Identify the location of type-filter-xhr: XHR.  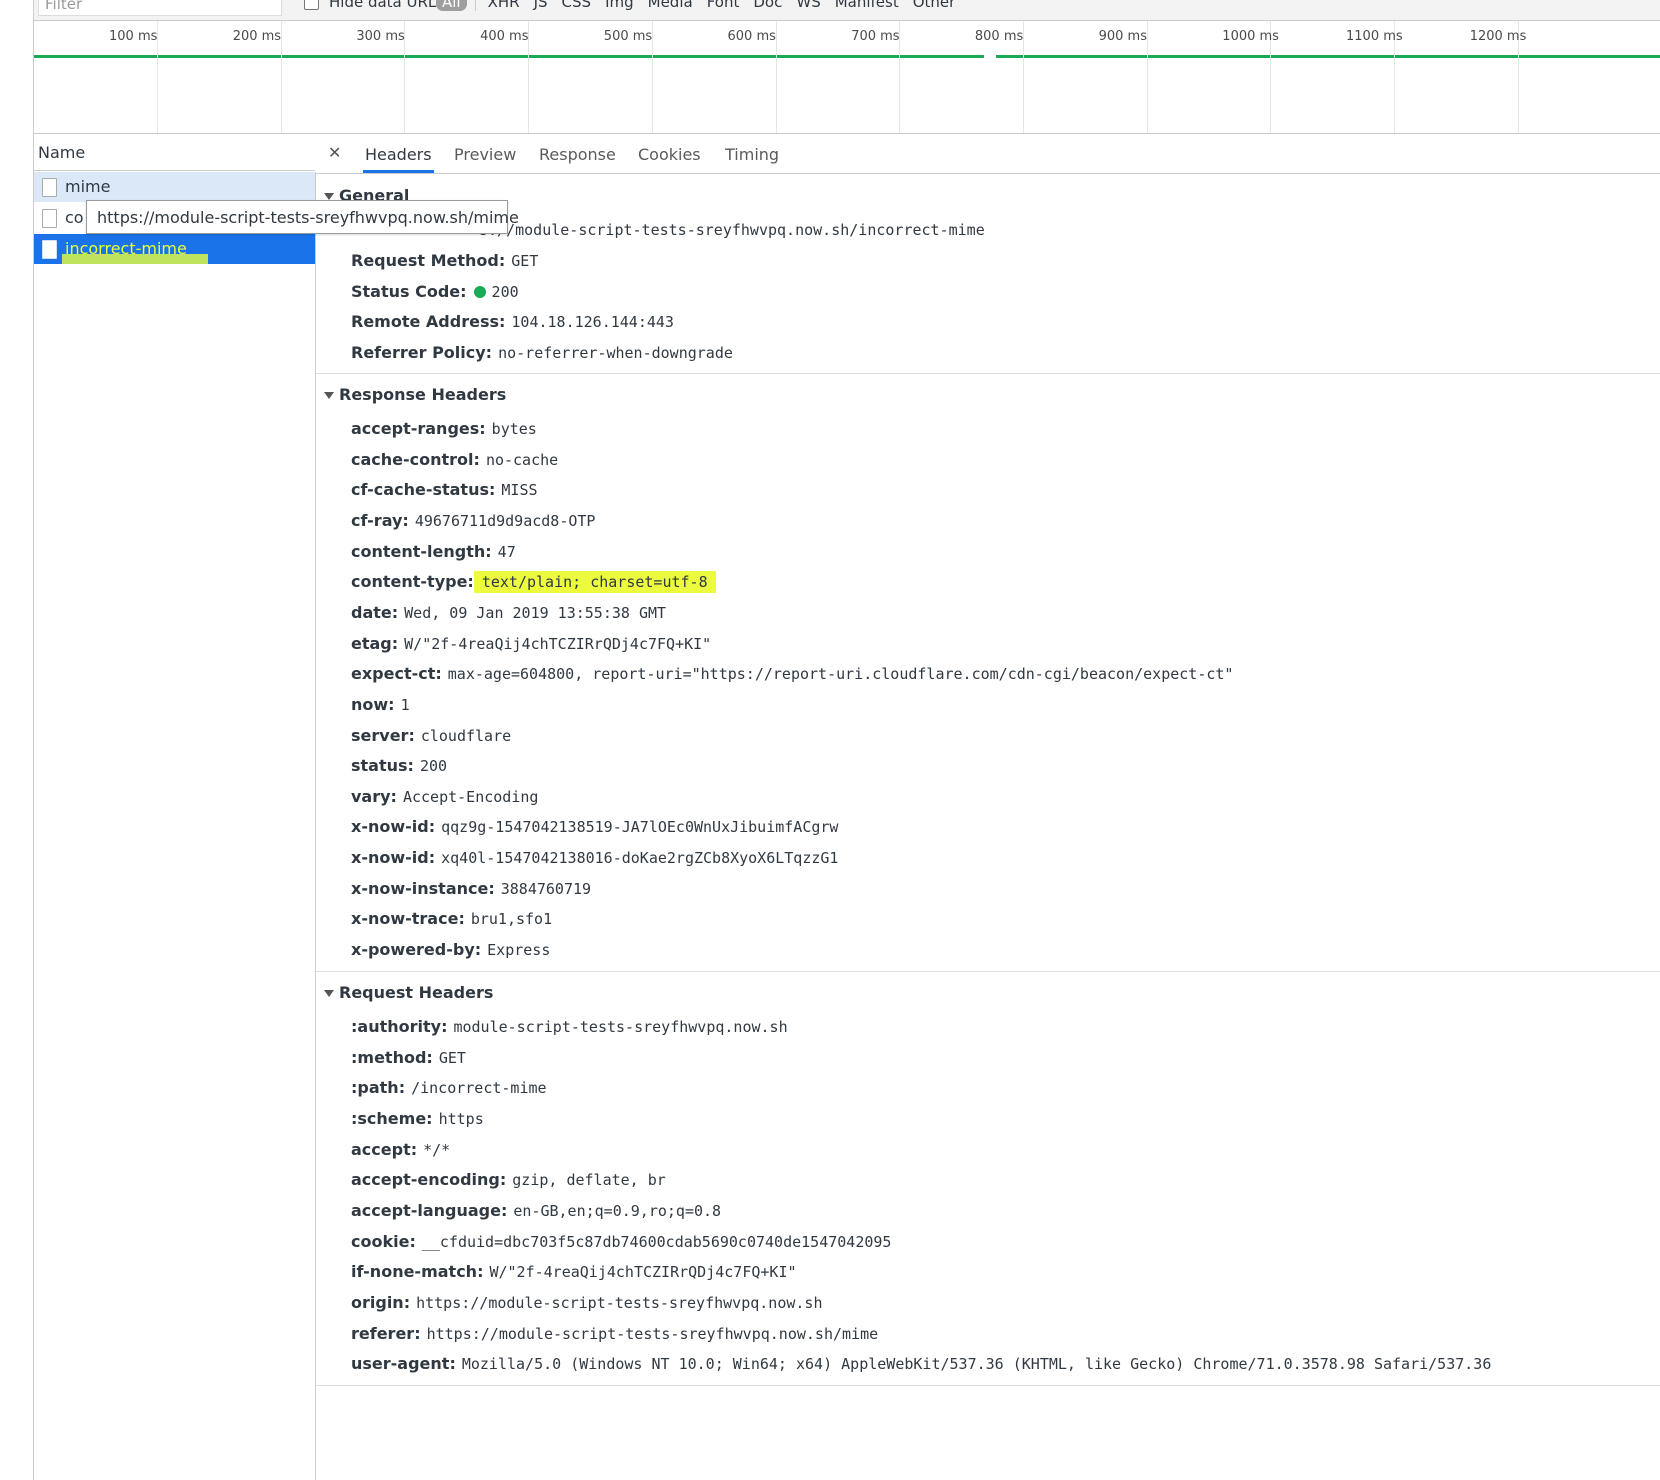
(504, 5).